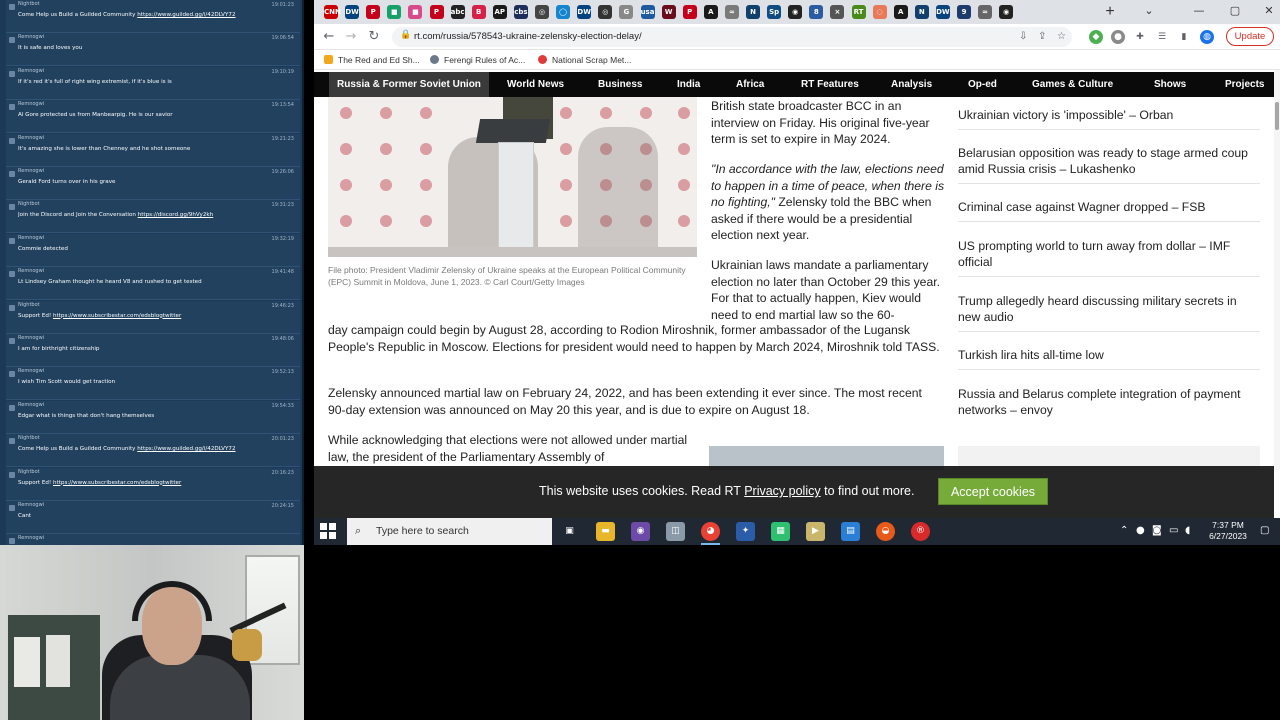  What do you see at coordinates (1235, 11) in the screenshot?
I see `restore-button: ▢` at bounding box center [1235, 11].